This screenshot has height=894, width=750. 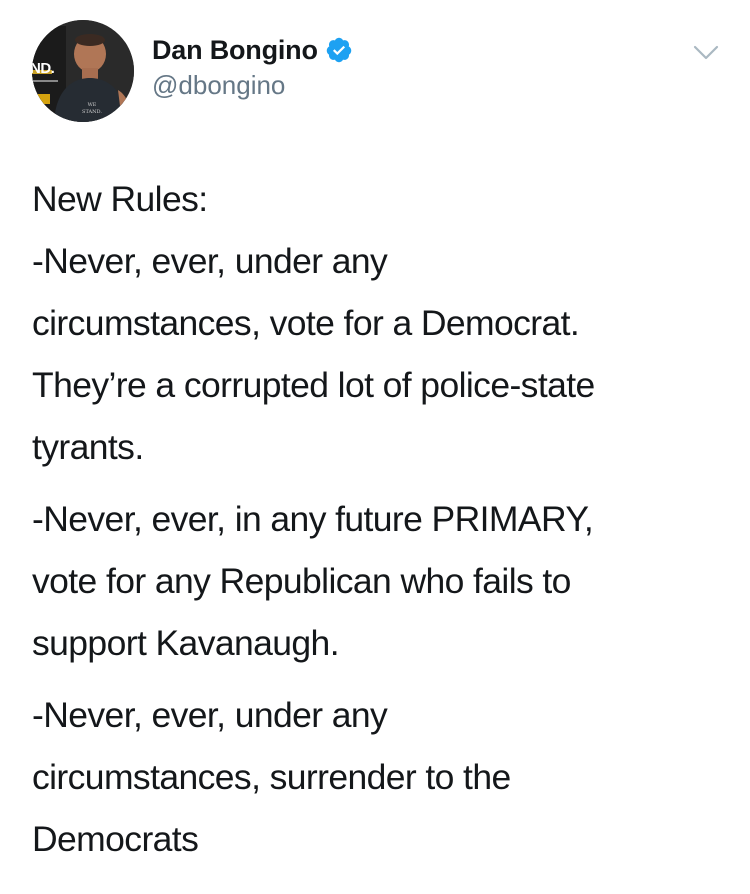 What do you see at coordinates (115, 839) in the screenshot?
I see `tweet-line: Democrats` at bounding box center [115, 839].